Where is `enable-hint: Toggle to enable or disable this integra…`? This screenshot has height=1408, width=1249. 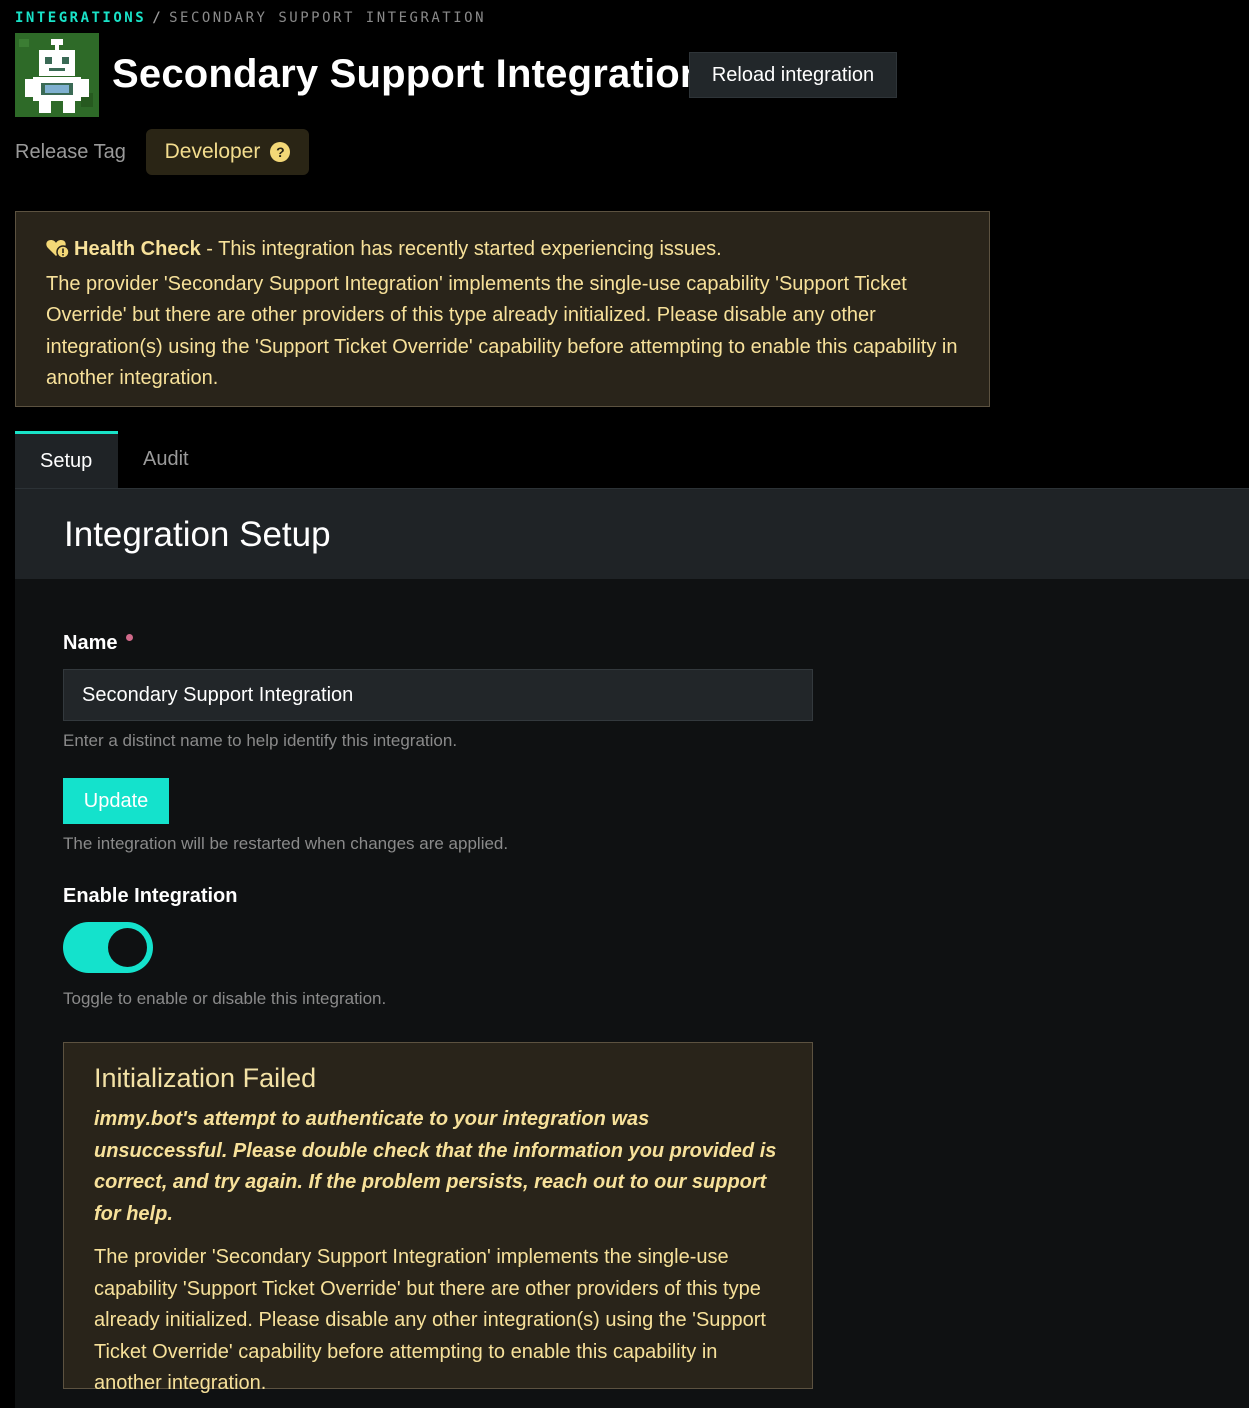 enable-hint: Toggle to enable or disable this integra… is located at coordinates (225, 998).